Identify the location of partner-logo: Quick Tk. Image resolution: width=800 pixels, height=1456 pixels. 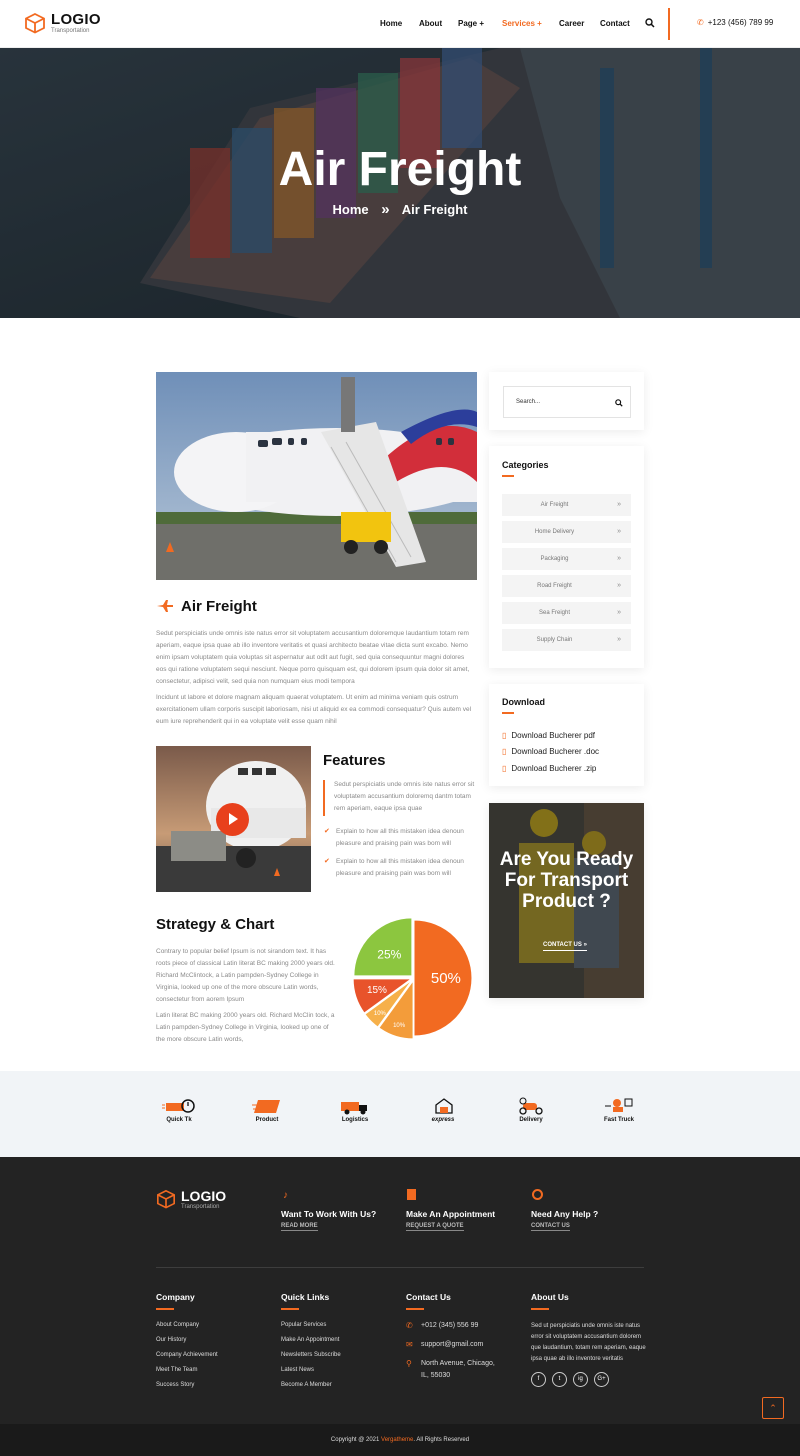
(179, 1112).